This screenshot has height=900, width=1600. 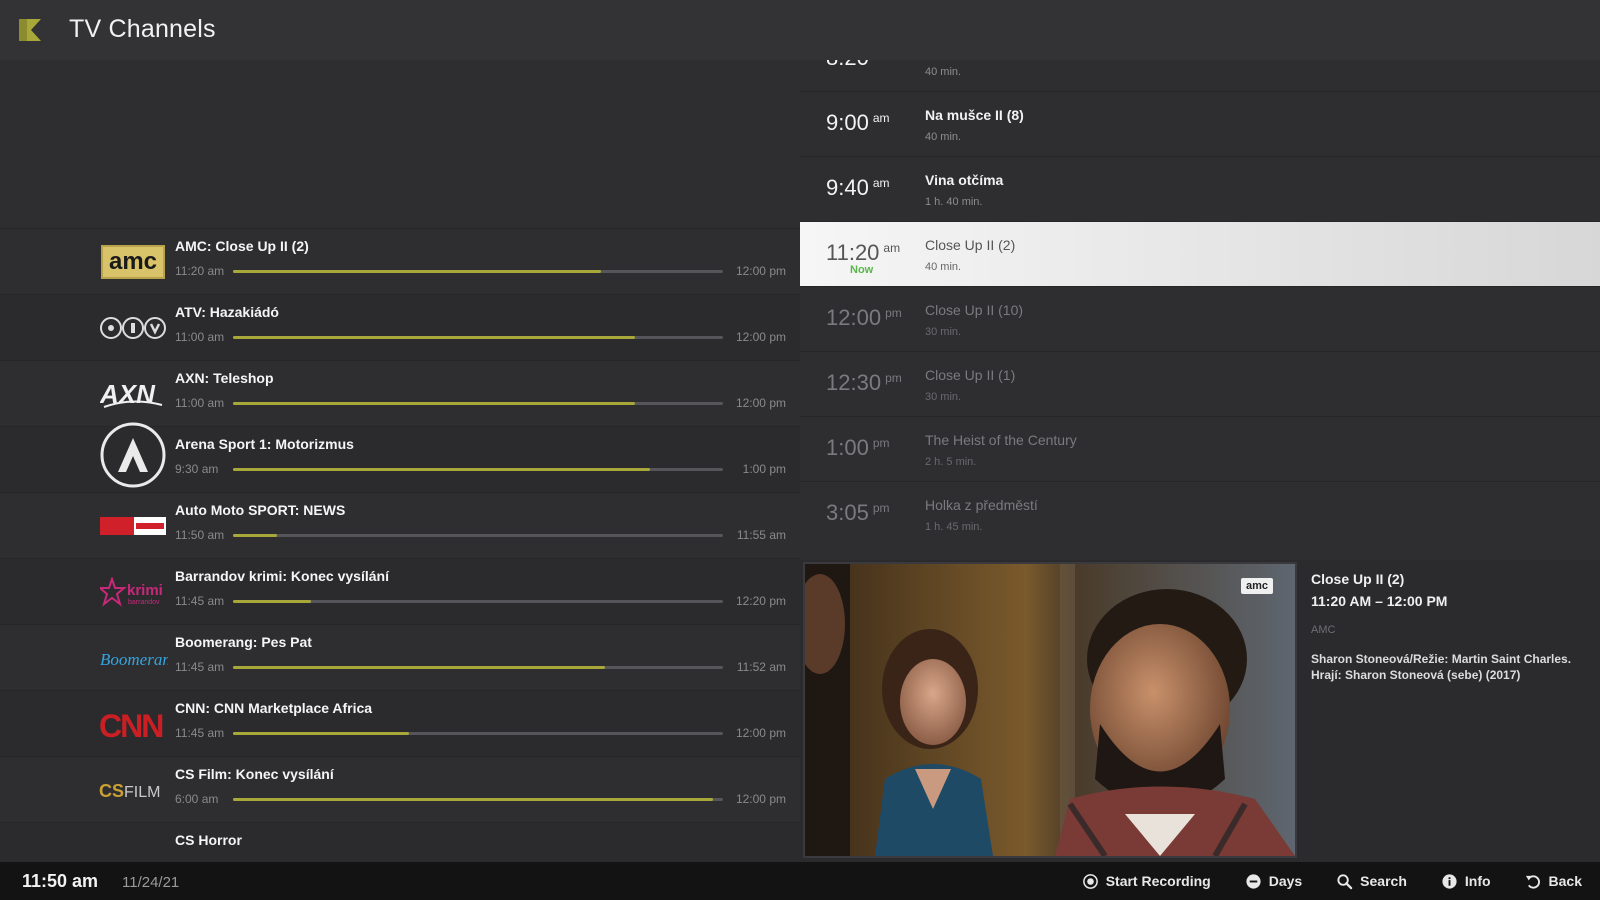 I want to click on channel-progress-bar, so click(x=478, y=667).